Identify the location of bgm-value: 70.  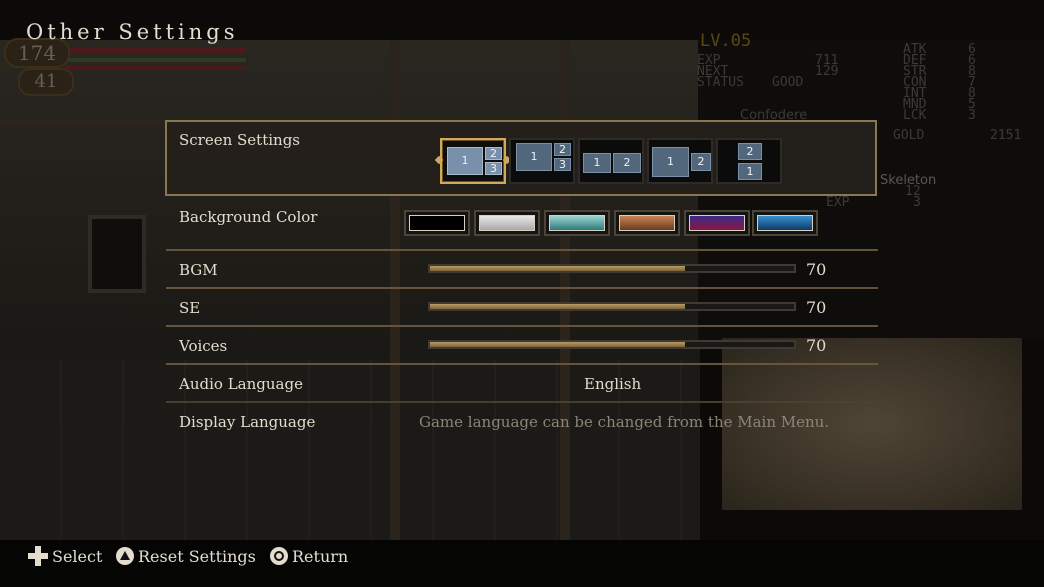
(816, 269).